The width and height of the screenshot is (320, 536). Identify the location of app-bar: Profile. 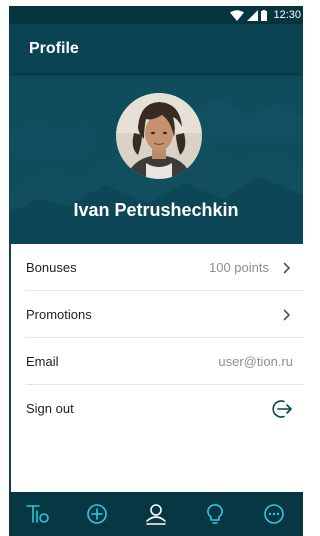
(156, 48).